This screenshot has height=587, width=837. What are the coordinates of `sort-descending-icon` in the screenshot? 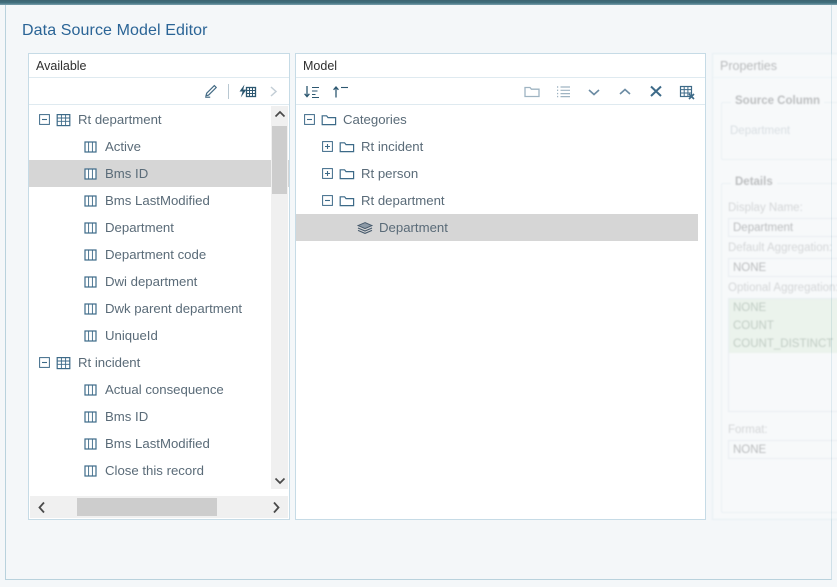 It's located at (312, 92).